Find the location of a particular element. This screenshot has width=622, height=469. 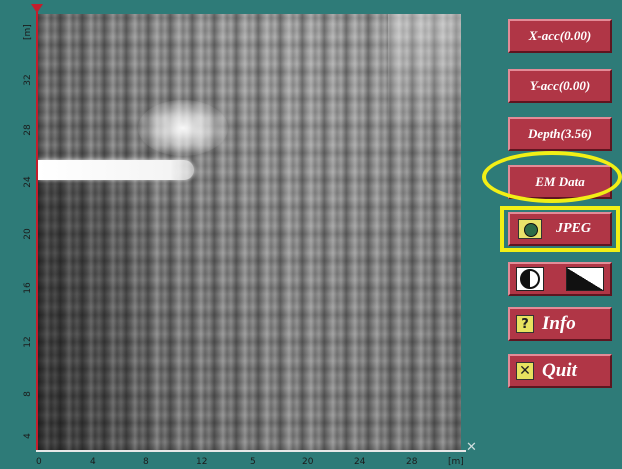

x-tick-label: 0 is located at coordinates (39, 462).